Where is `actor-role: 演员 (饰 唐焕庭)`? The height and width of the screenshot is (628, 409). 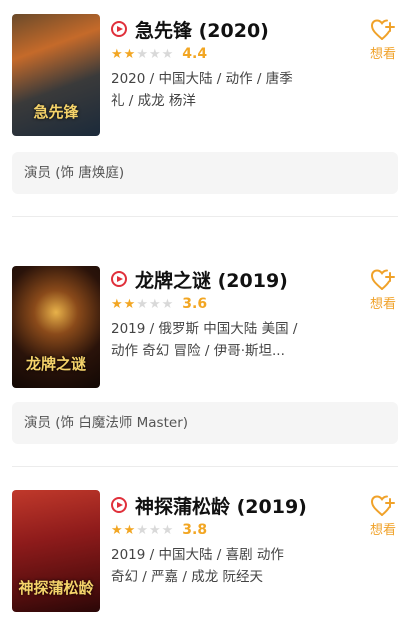 actor-role: 演员 (饰 唐焕庭) is located at coordinates (205, 173).